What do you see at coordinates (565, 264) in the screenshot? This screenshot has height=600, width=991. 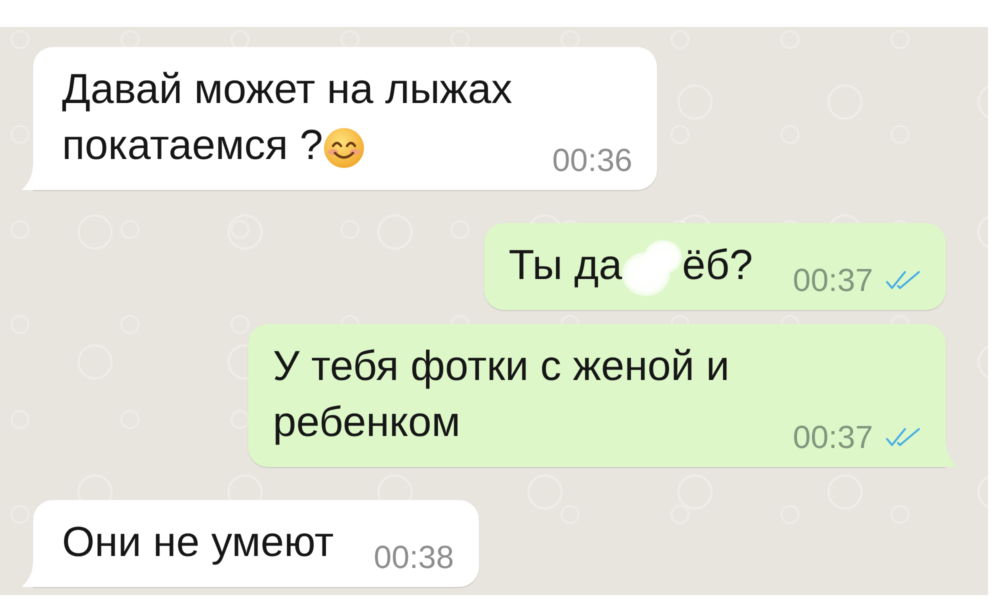 I see `message-text: Ты да` at bounding box center [565, 264].